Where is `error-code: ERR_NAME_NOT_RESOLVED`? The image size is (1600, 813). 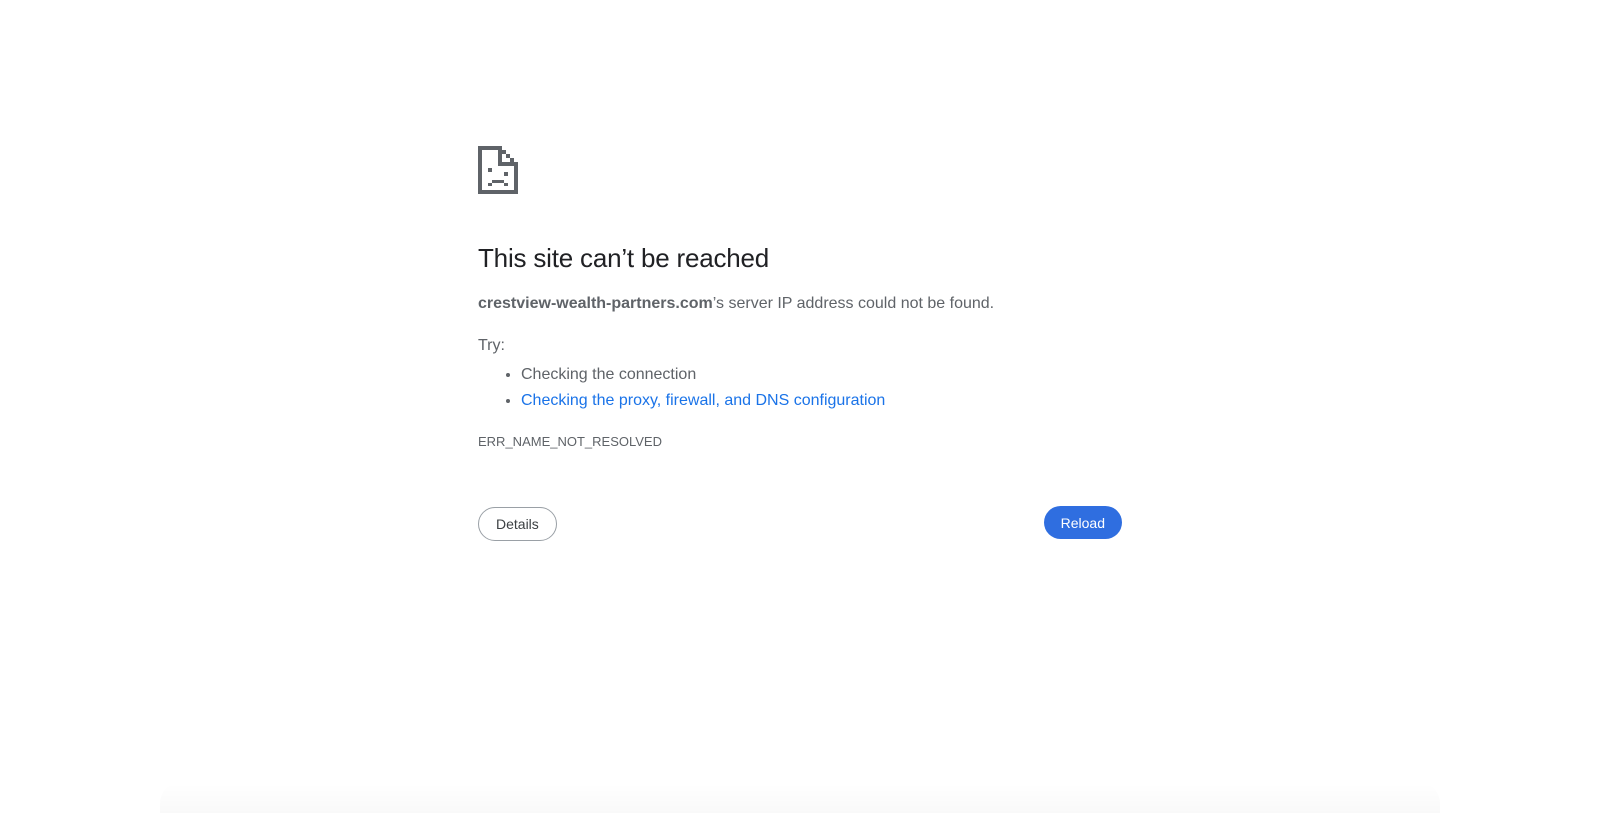
error-code: ERR_NAME_NOT_RESOLVED is located at coordinates (570, 441).